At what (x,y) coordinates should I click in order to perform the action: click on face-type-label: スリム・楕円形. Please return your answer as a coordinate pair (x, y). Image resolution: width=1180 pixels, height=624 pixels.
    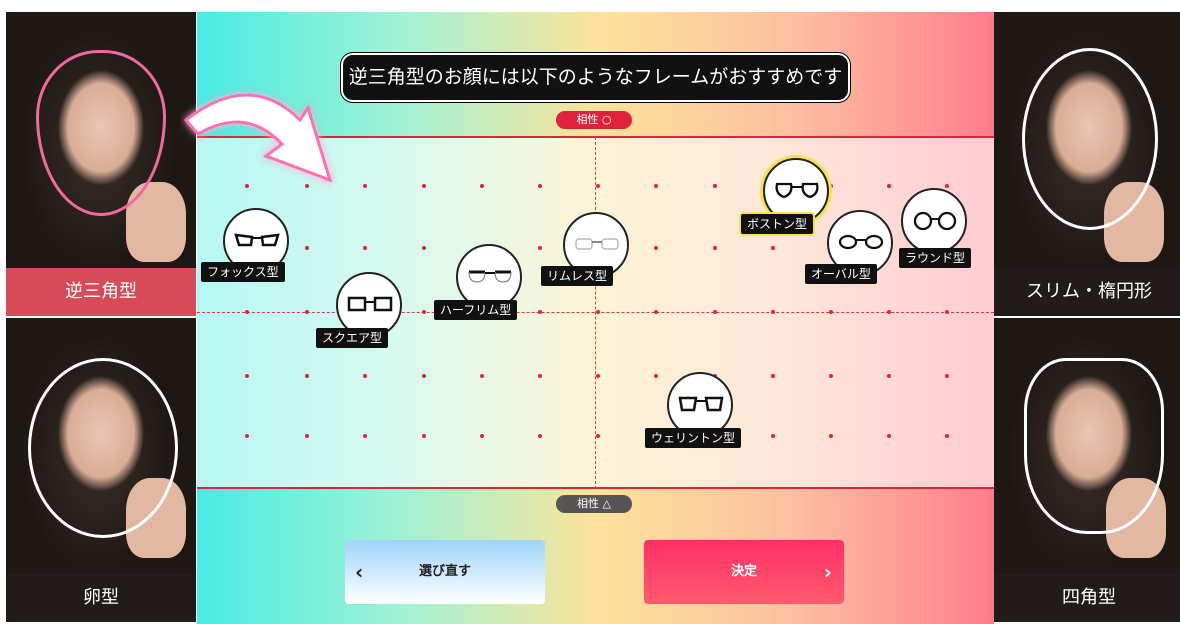
    Looking at the image, I should click on (1087, 292).